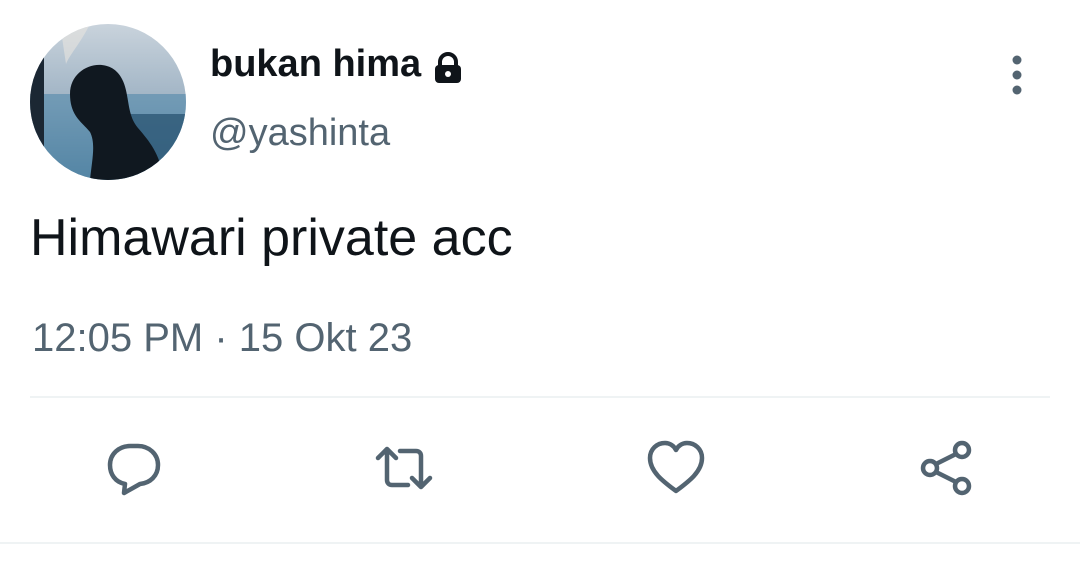  I want to click on avatar, so click(108, 102).